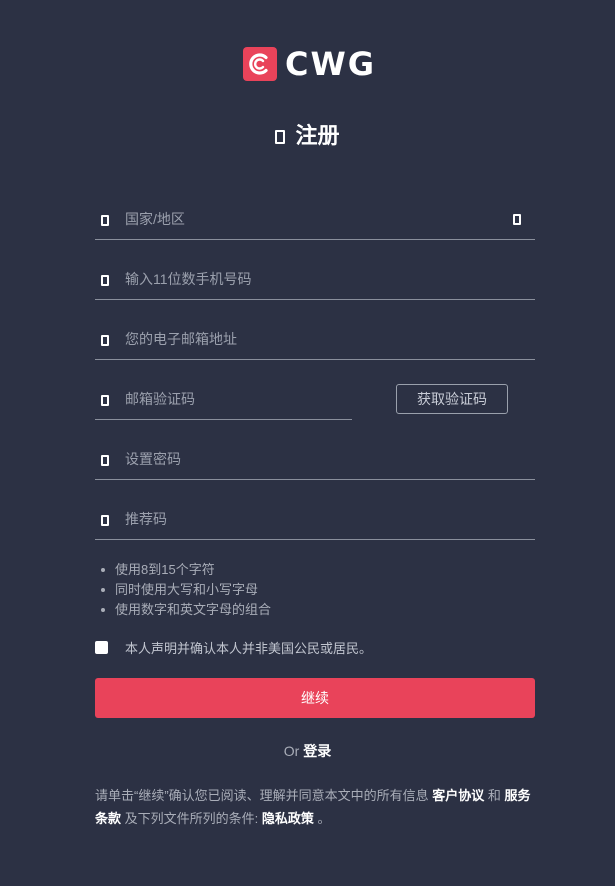 Image resolution: width=615 pixels, height=886 pixels. What do you see at coordinates (452, 399) in the screenshot?
I see `get-code-button: 获取验证码` at bounding box center [452, 399].